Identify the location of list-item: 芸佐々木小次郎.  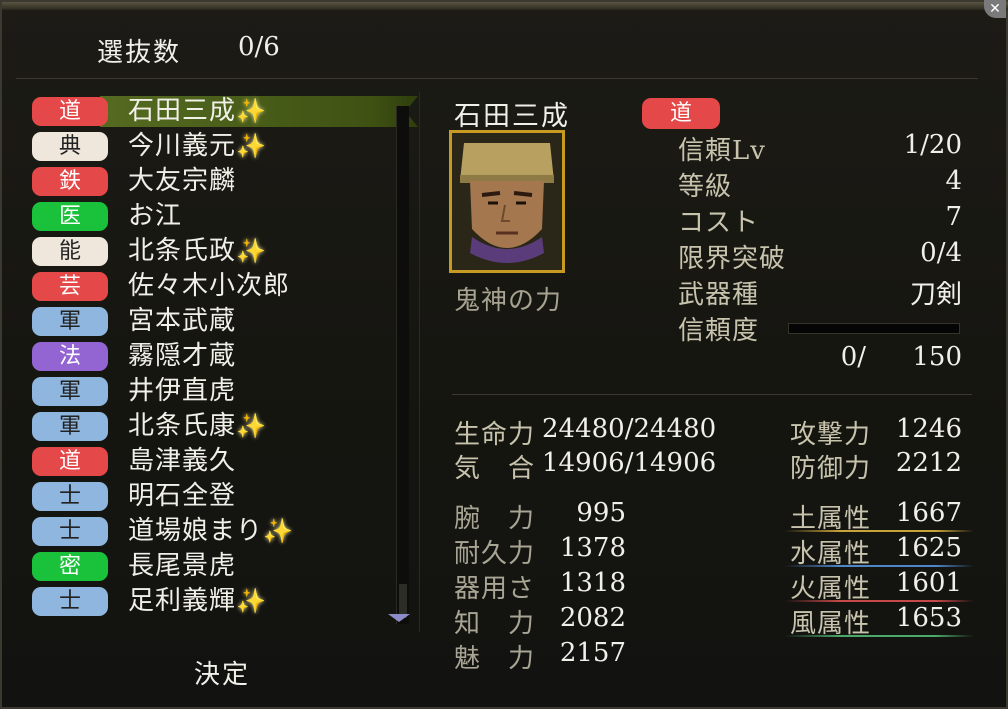
(212, 288).